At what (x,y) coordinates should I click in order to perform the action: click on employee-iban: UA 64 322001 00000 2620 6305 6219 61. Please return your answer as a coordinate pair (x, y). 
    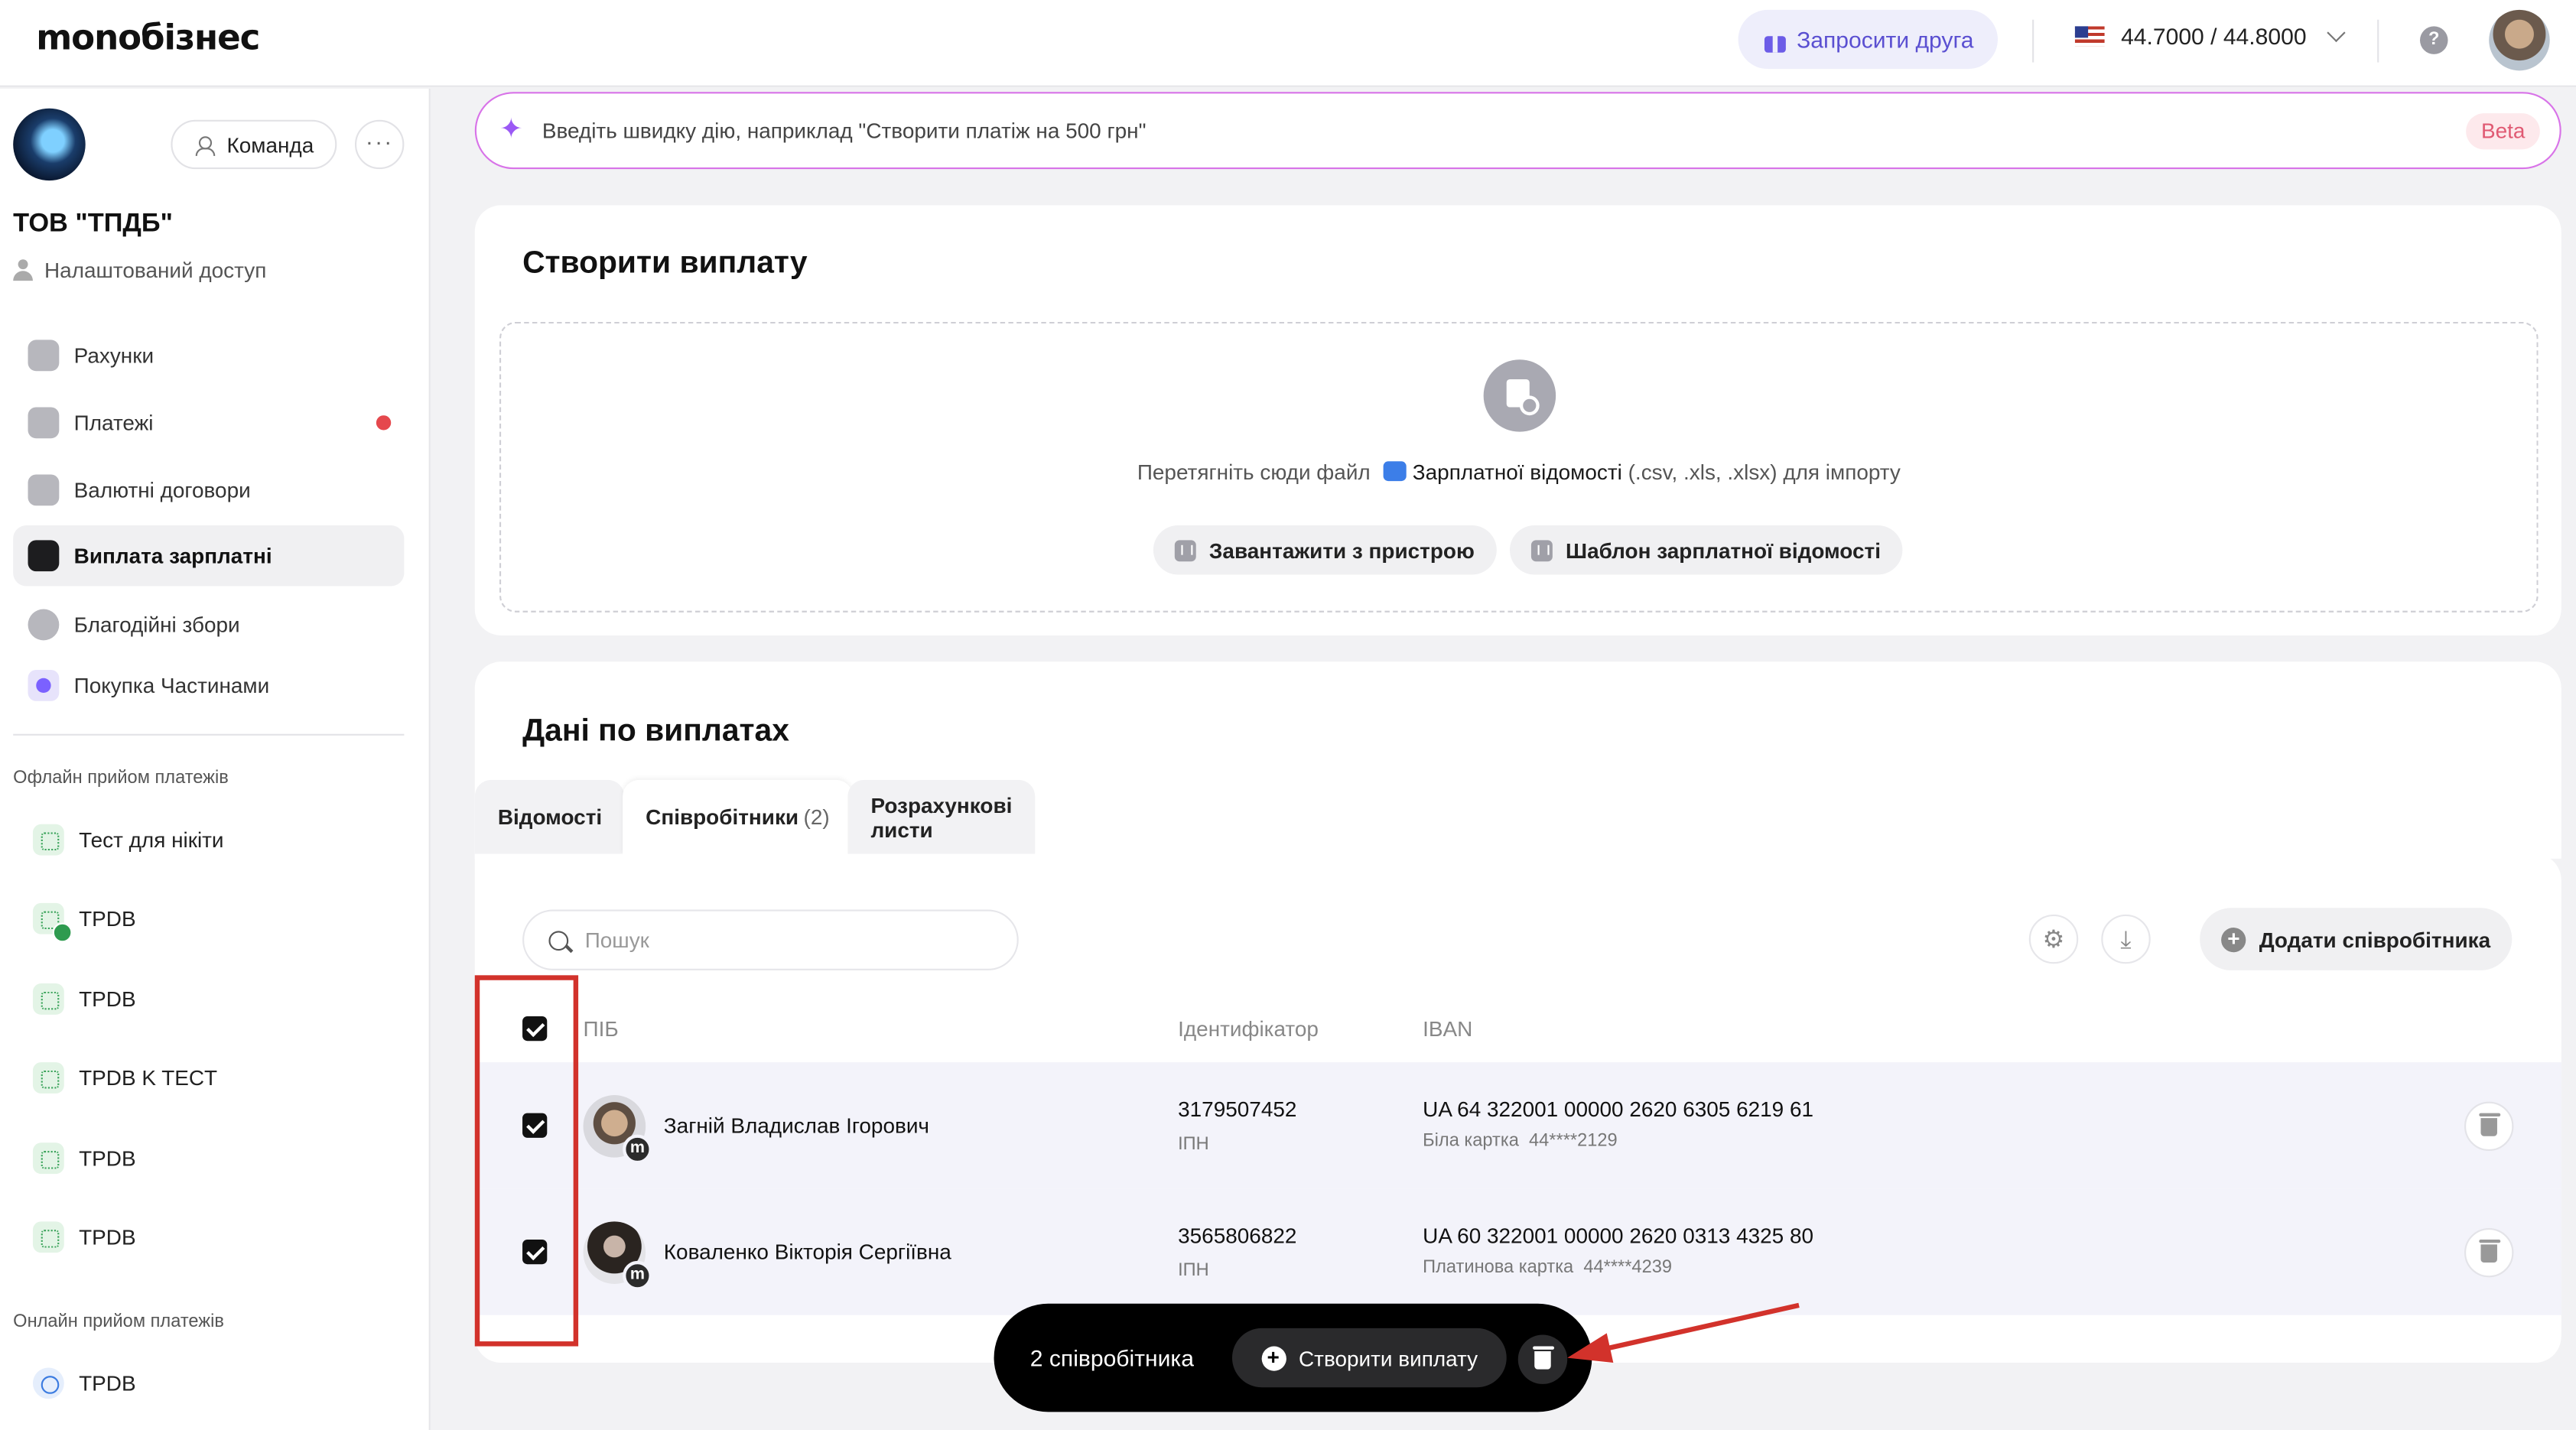
    Looking at the image, I should click on (1618, 1109).